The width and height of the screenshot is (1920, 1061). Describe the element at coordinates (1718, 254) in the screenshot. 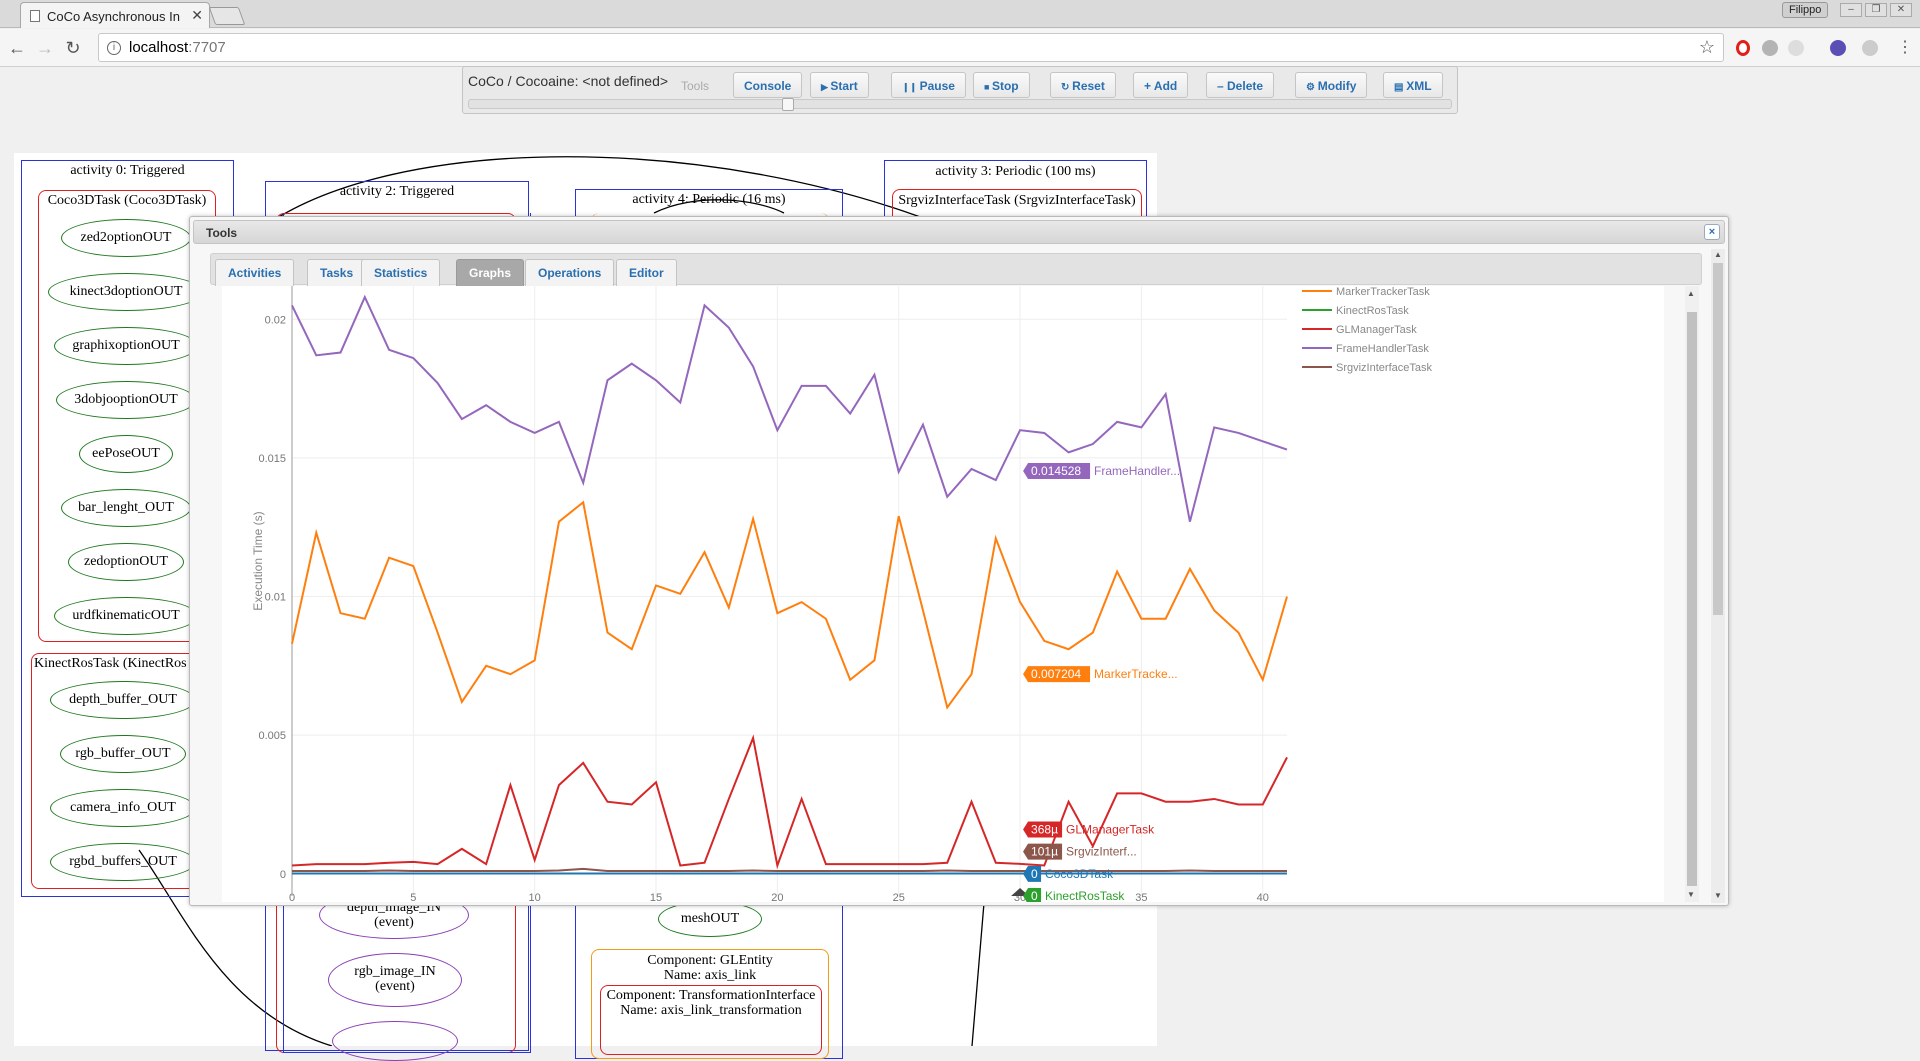

I see `dialog-scroll-up-icon: ▲` at that location.